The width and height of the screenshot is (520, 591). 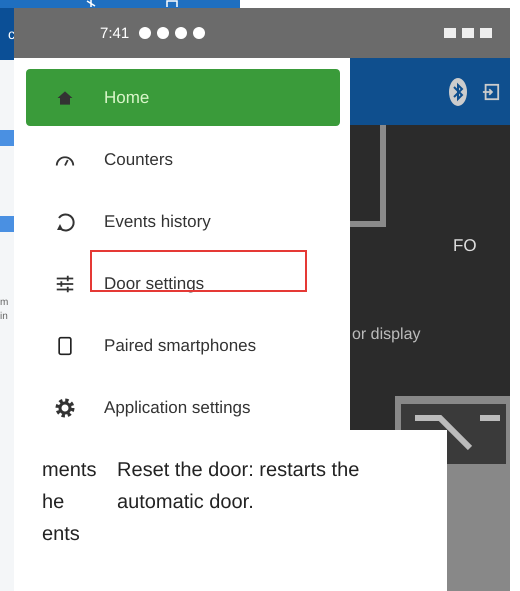 What do you see at coordinates (65, 408) in the screenshot?
I see `settings-icon` at bounding box center [65, 408].